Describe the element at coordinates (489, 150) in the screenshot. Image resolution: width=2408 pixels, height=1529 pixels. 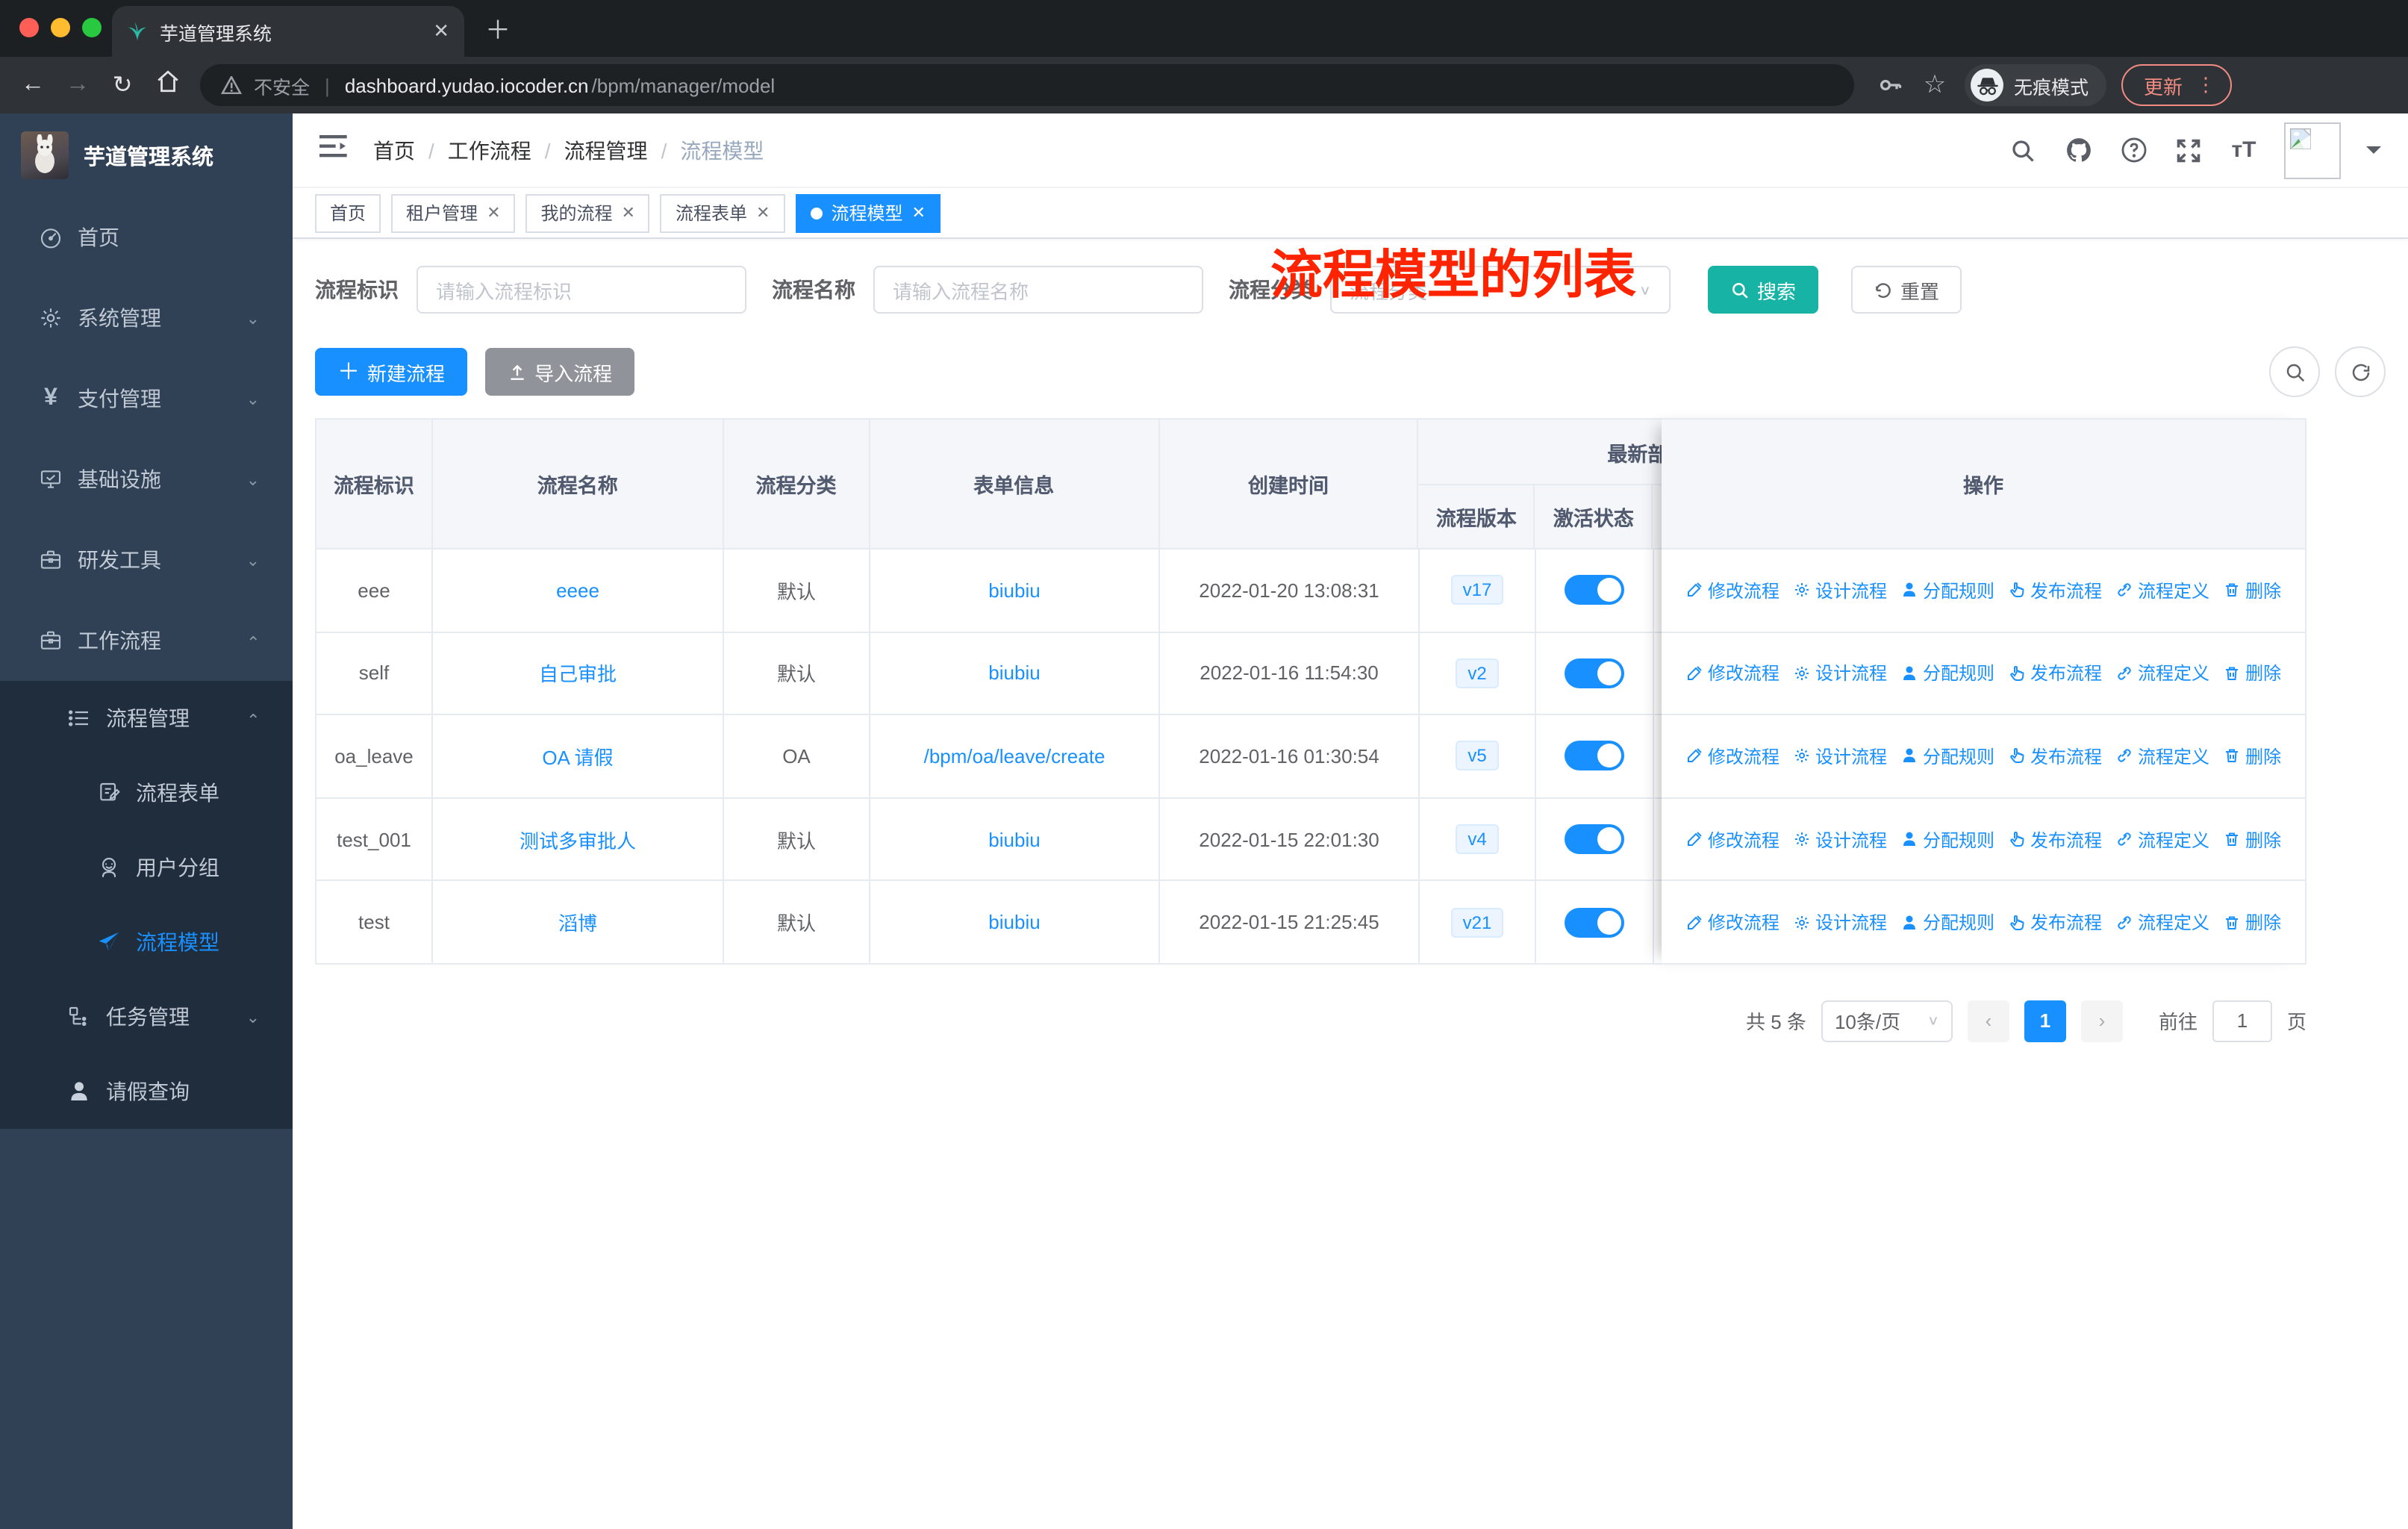
I see `breadcrumb-workflow: 工作流程` at that location.